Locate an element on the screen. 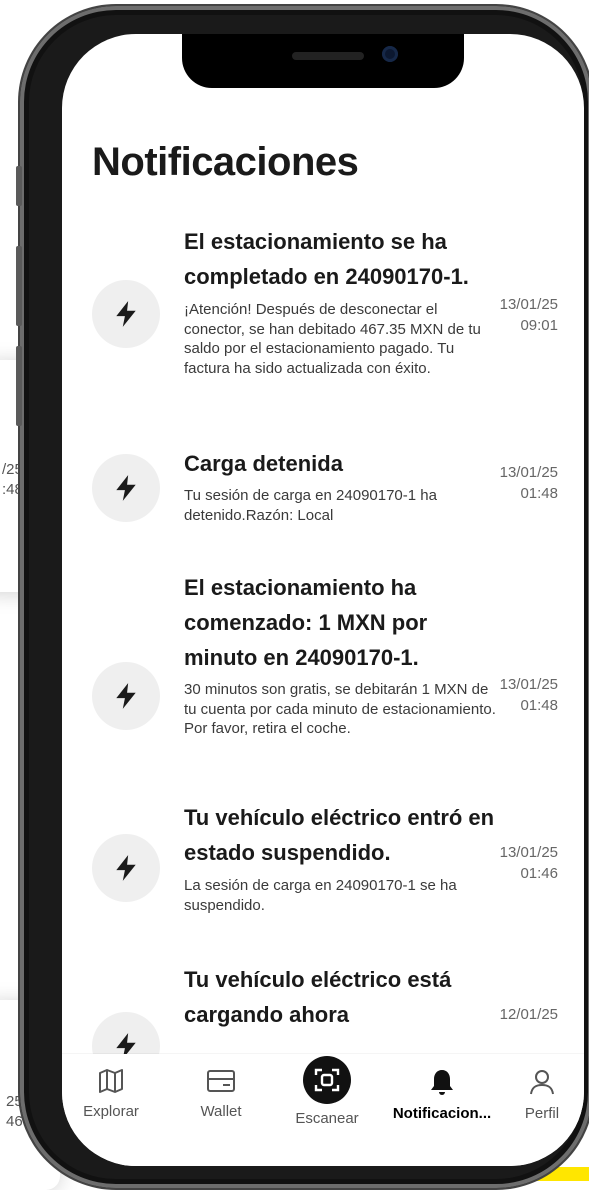 The width and height of the screenshot is (589, 1190). notification-time: 09:01 is located at coordinates (539, 325).